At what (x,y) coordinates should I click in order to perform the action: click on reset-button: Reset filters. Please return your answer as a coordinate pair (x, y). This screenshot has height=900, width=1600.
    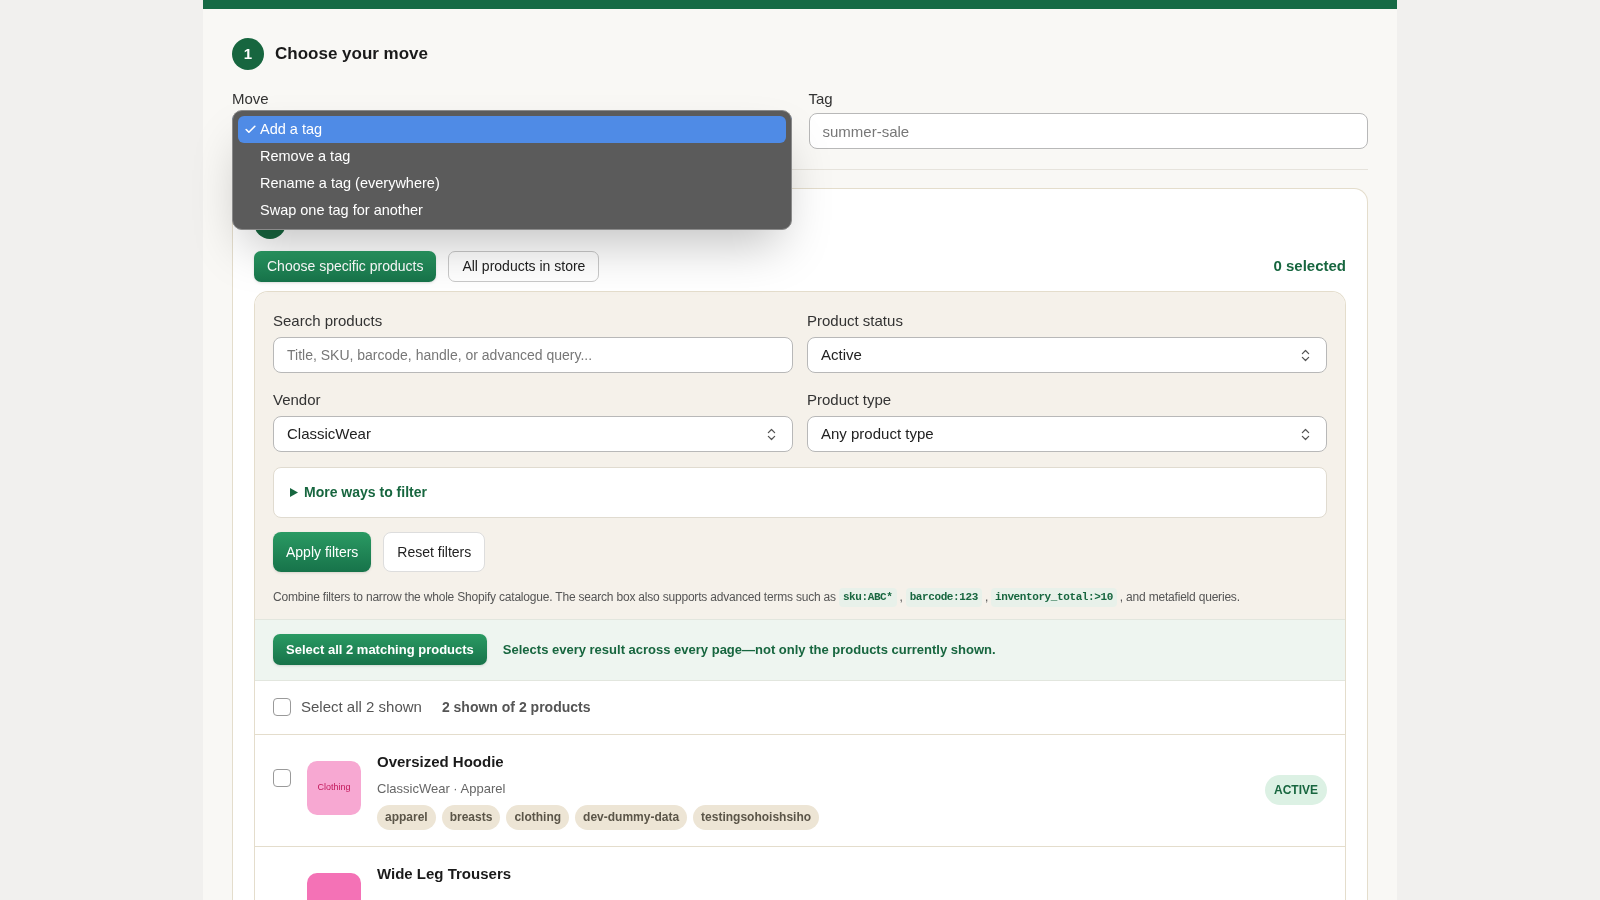
    Looking at the image, I should click on (434, 552).